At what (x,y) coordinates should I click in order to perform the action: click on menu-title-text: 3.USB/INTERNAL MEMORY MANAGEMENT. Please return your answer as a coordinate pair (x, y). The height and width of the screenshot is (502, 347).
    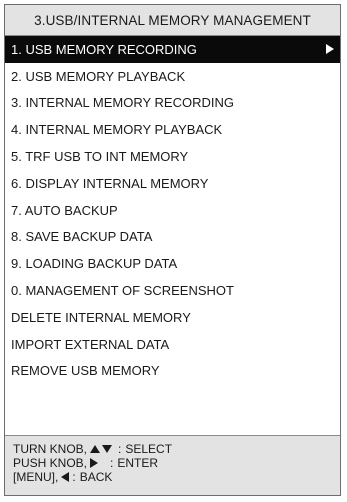
    Looking at the image, I should click on (172, 20).